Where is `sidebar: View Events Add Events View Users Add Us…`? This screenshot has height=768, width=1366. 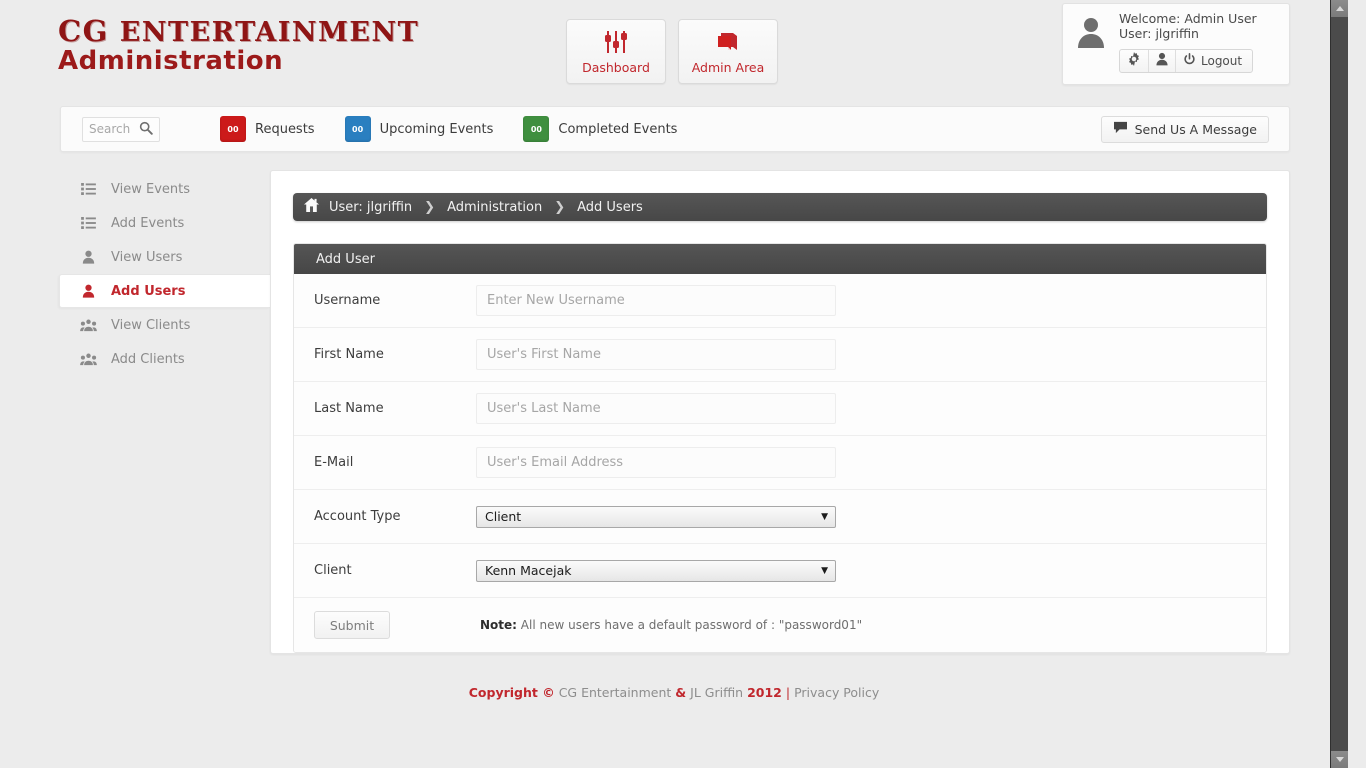
sidebar: View Events Add Events View Users Add Us… is located at coordinates (164, 274).